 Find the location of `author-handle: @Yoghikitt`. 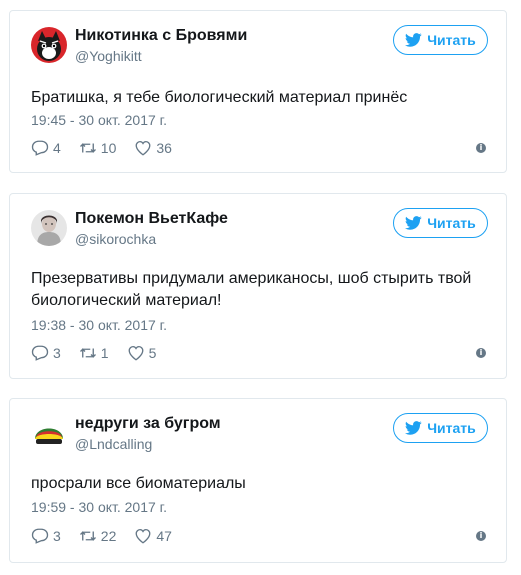

author-handle: @Yoghikitt is located at coordinates (108, 56).